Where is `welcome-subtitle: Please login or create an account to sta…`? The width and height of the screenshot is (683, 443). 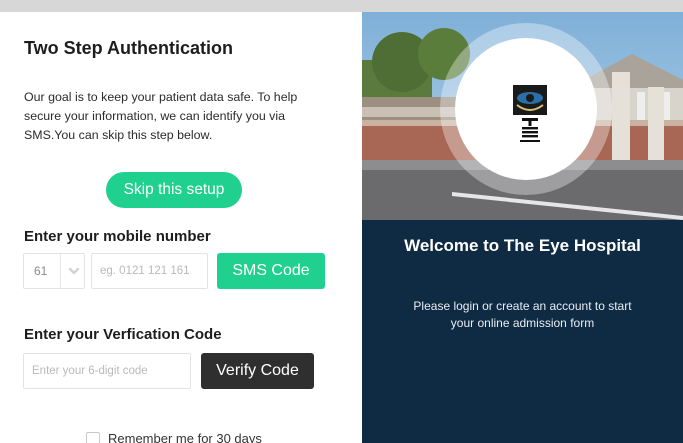
welcome-subtitle: Please login or create an account to sta… is located at coordinates (522, 314).